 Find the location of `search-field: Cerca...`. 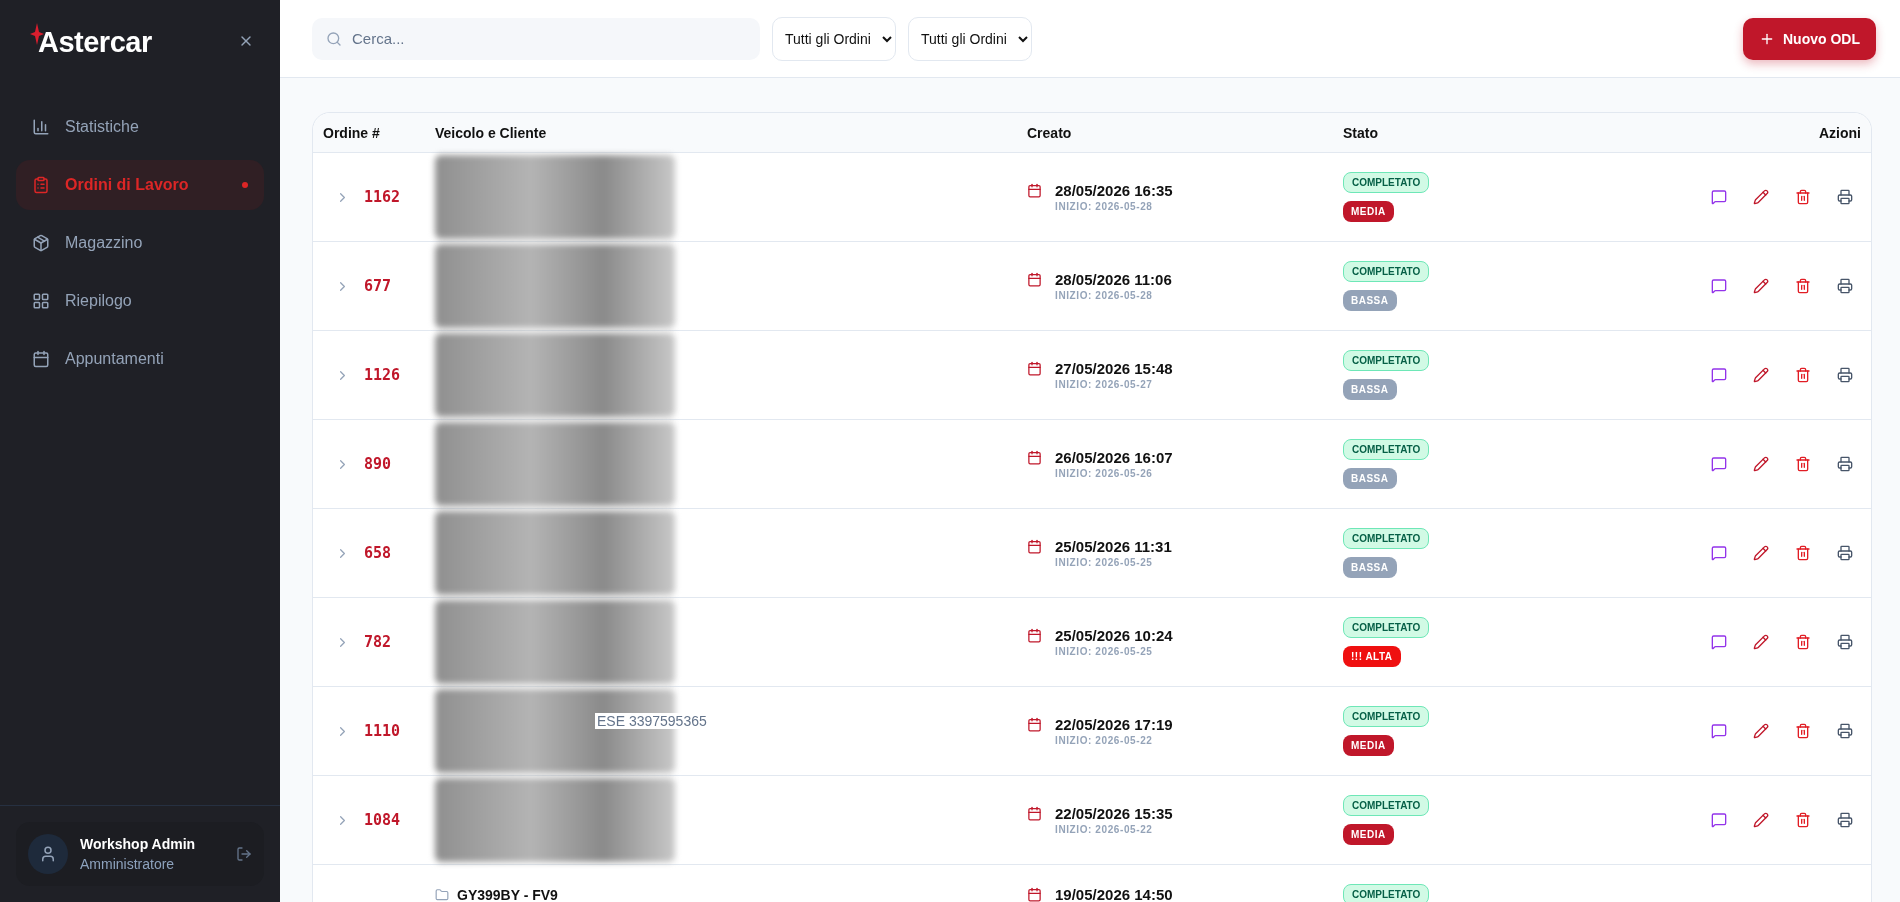

search-field: Cerca... is located at coordinates (536, 38).